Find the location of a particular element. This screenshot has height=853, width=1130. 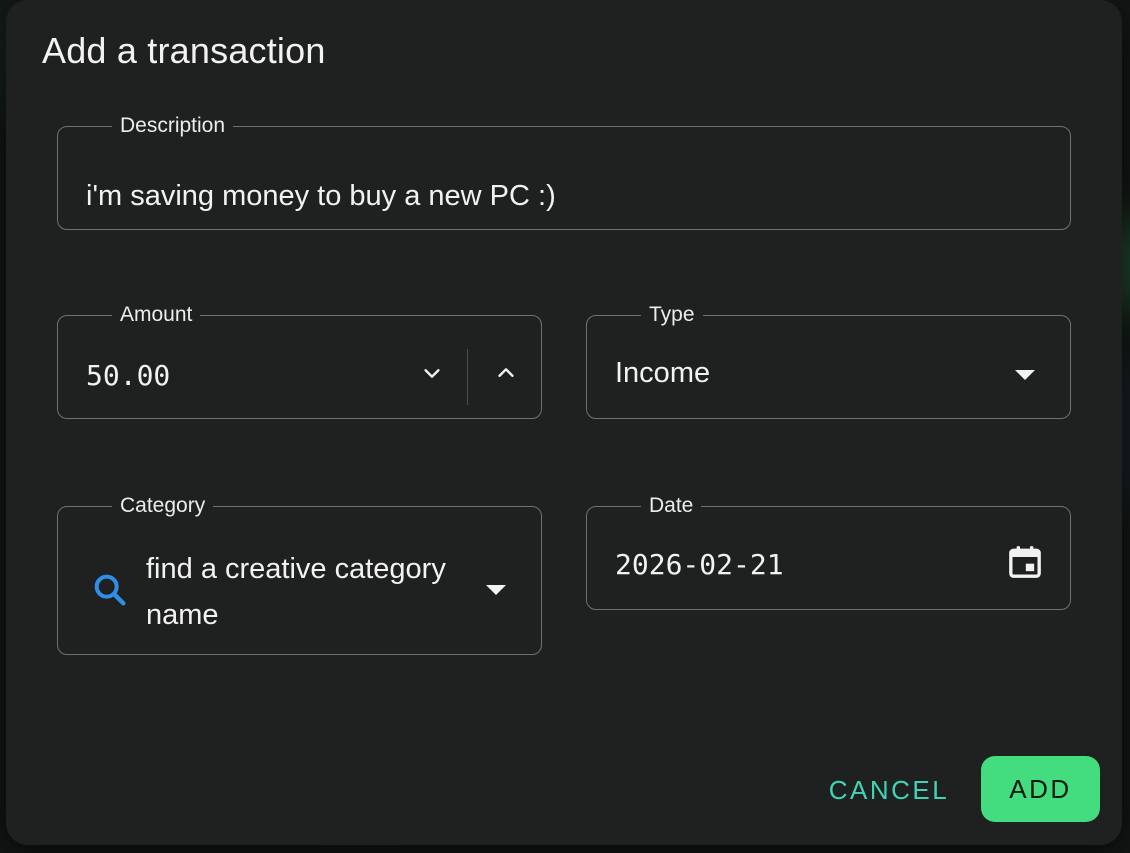

date-picker-button is located at coordinates (1025, 562).